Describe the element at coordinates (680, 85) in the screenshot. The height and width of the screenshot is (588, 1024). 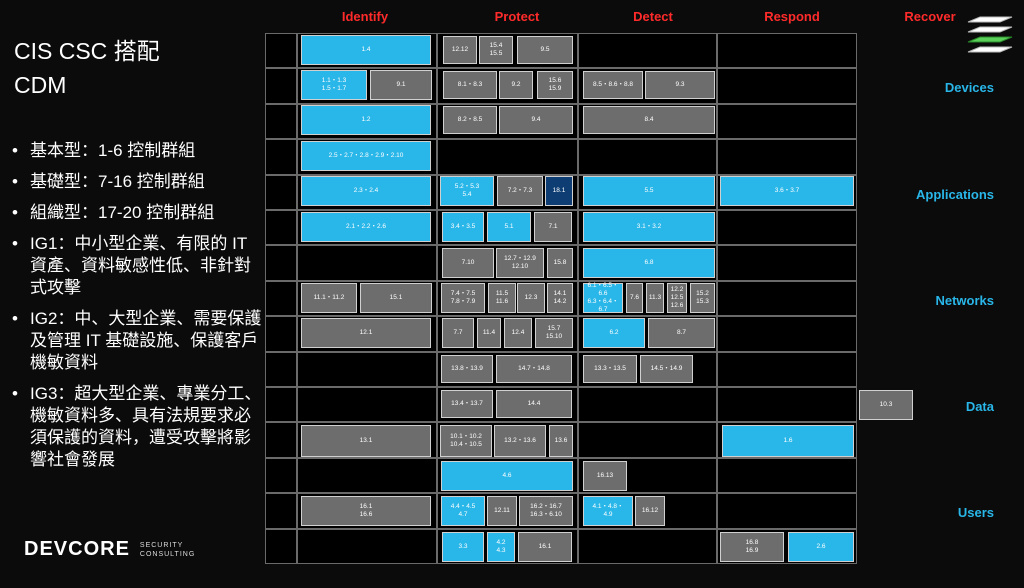
I see `control-box: 9.3` at that location.